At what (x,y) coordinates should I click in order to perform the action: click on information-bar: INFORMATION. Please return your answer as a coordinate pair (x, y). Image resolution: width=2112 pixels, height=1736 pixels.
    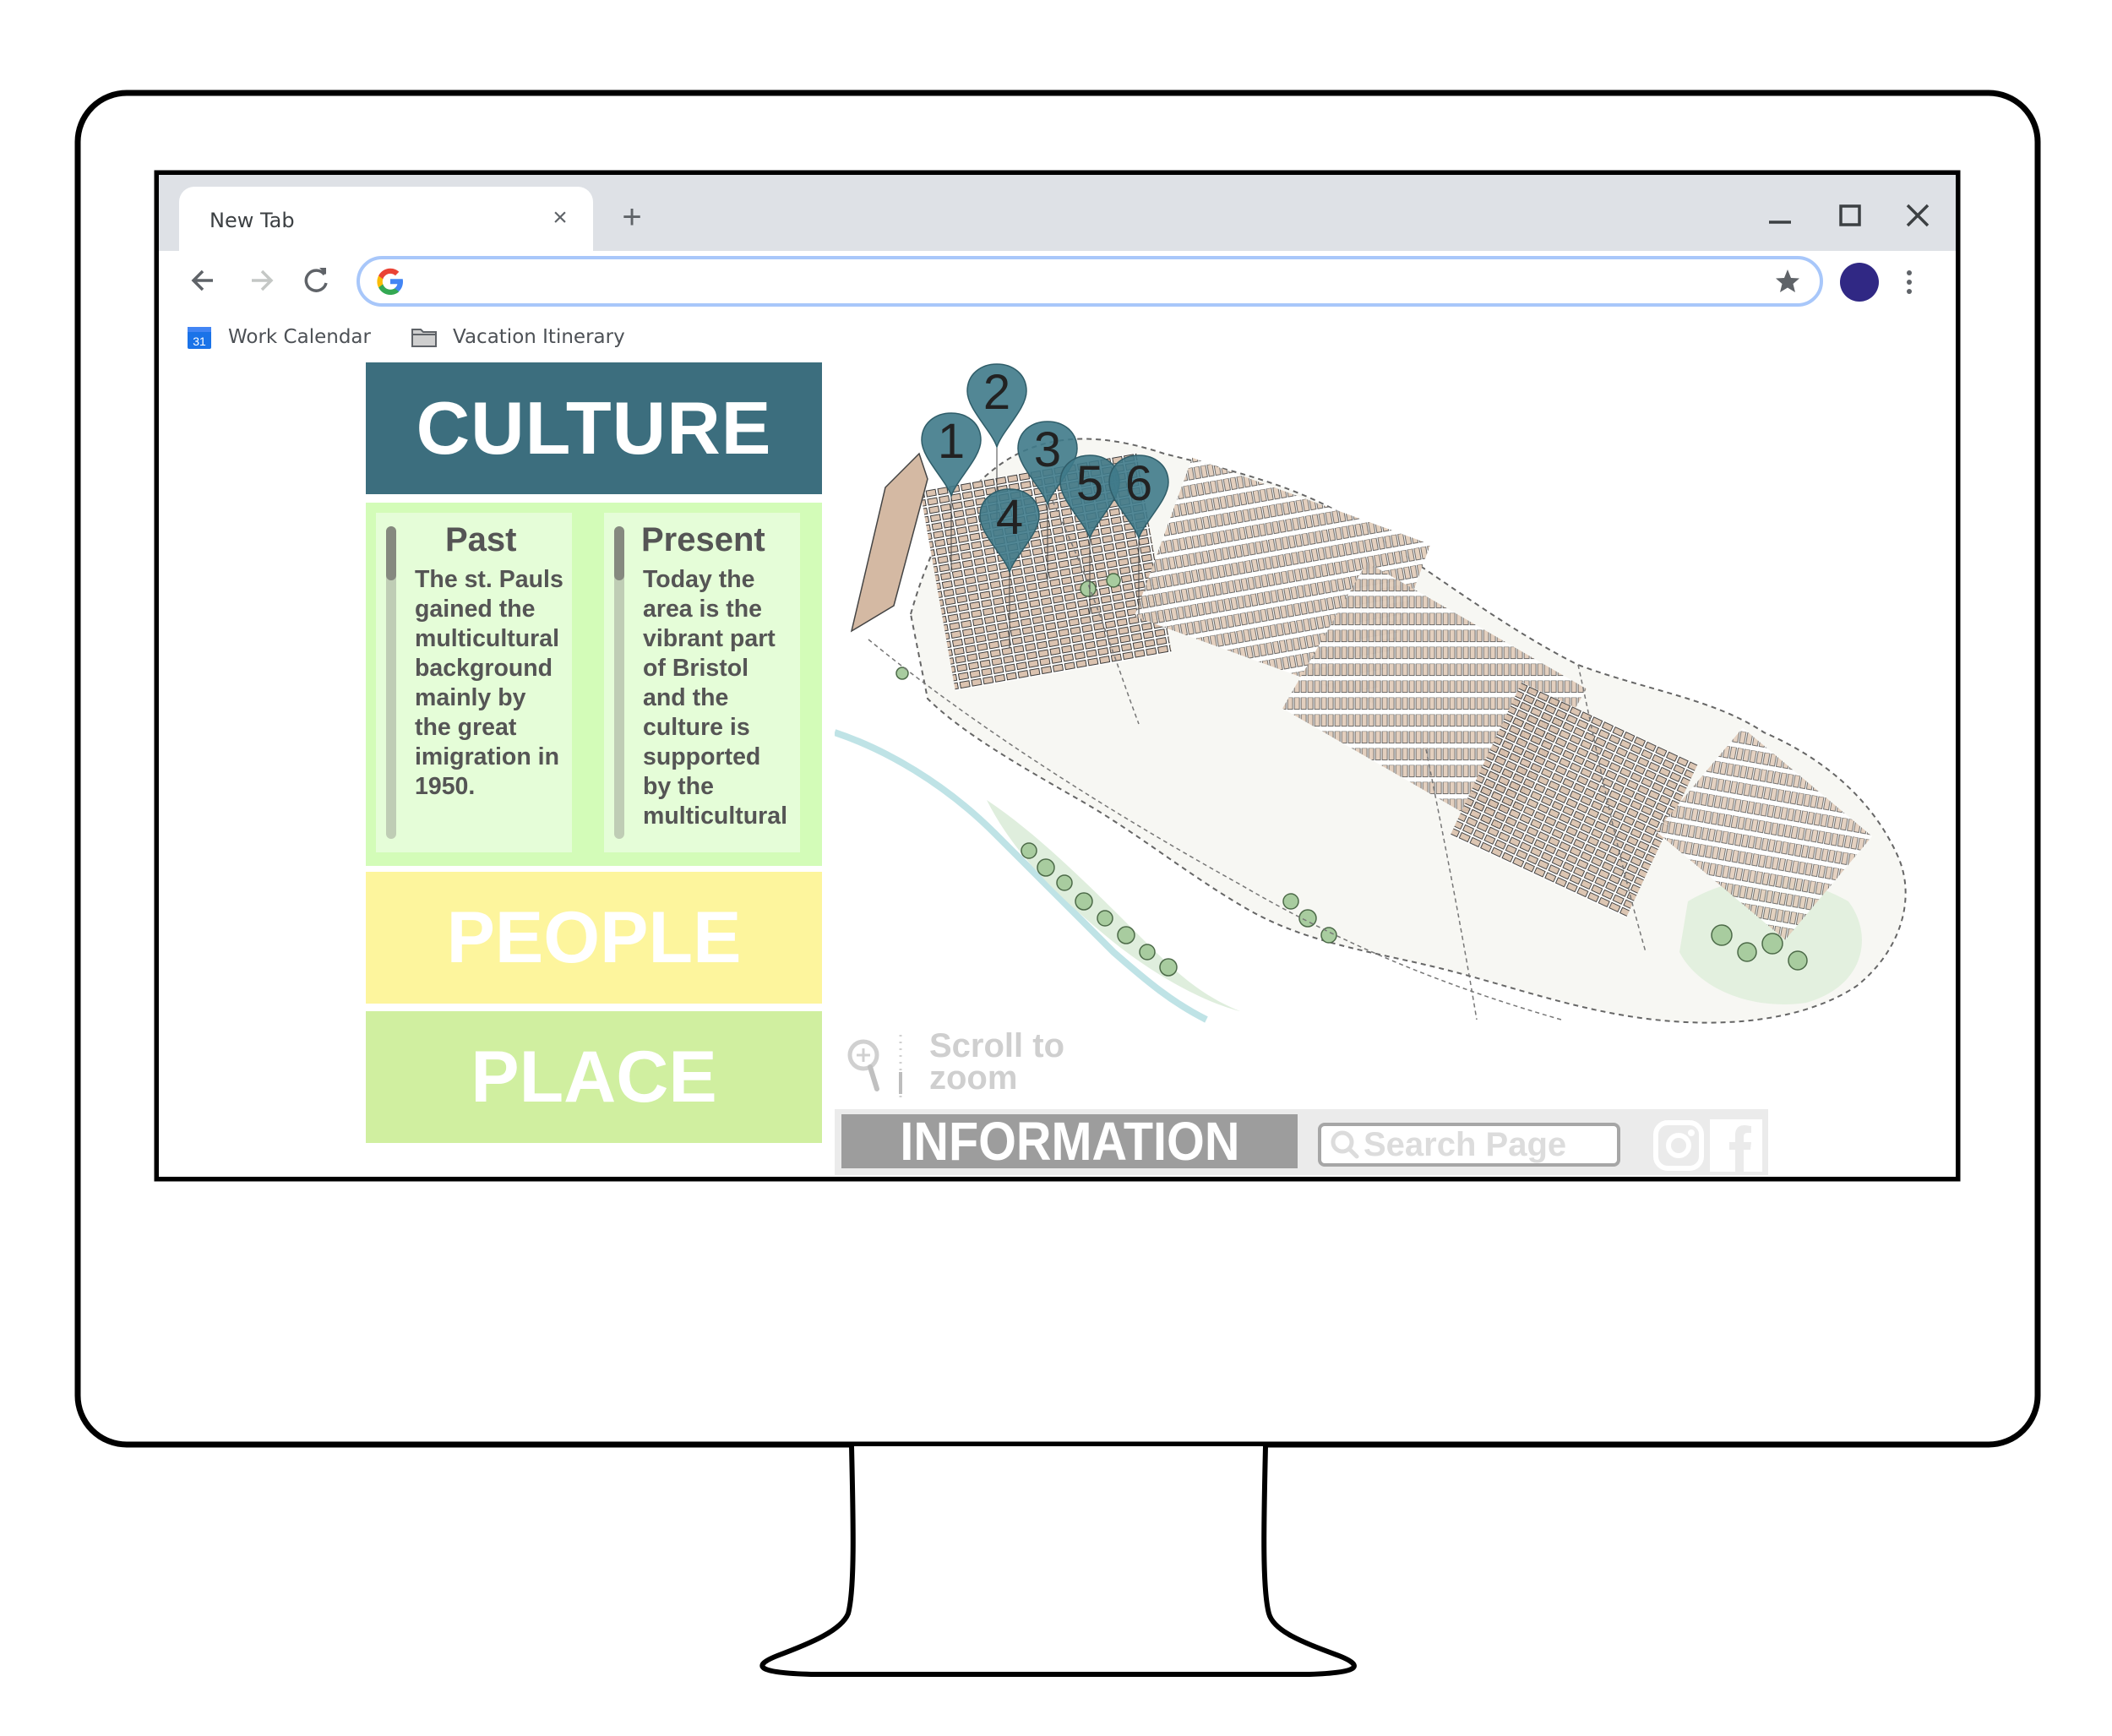
    Looking at the image, I should click on (1301, 1142).